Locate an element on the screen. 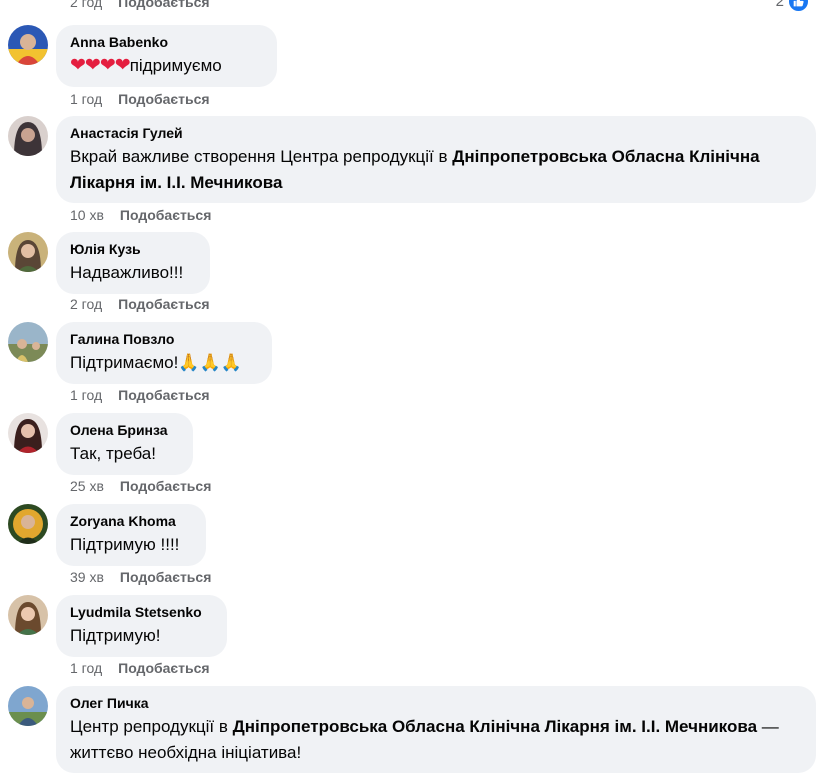  comment-text: Підтримаємо!🙏🙏🙏 is located at coordinates (156, 362).